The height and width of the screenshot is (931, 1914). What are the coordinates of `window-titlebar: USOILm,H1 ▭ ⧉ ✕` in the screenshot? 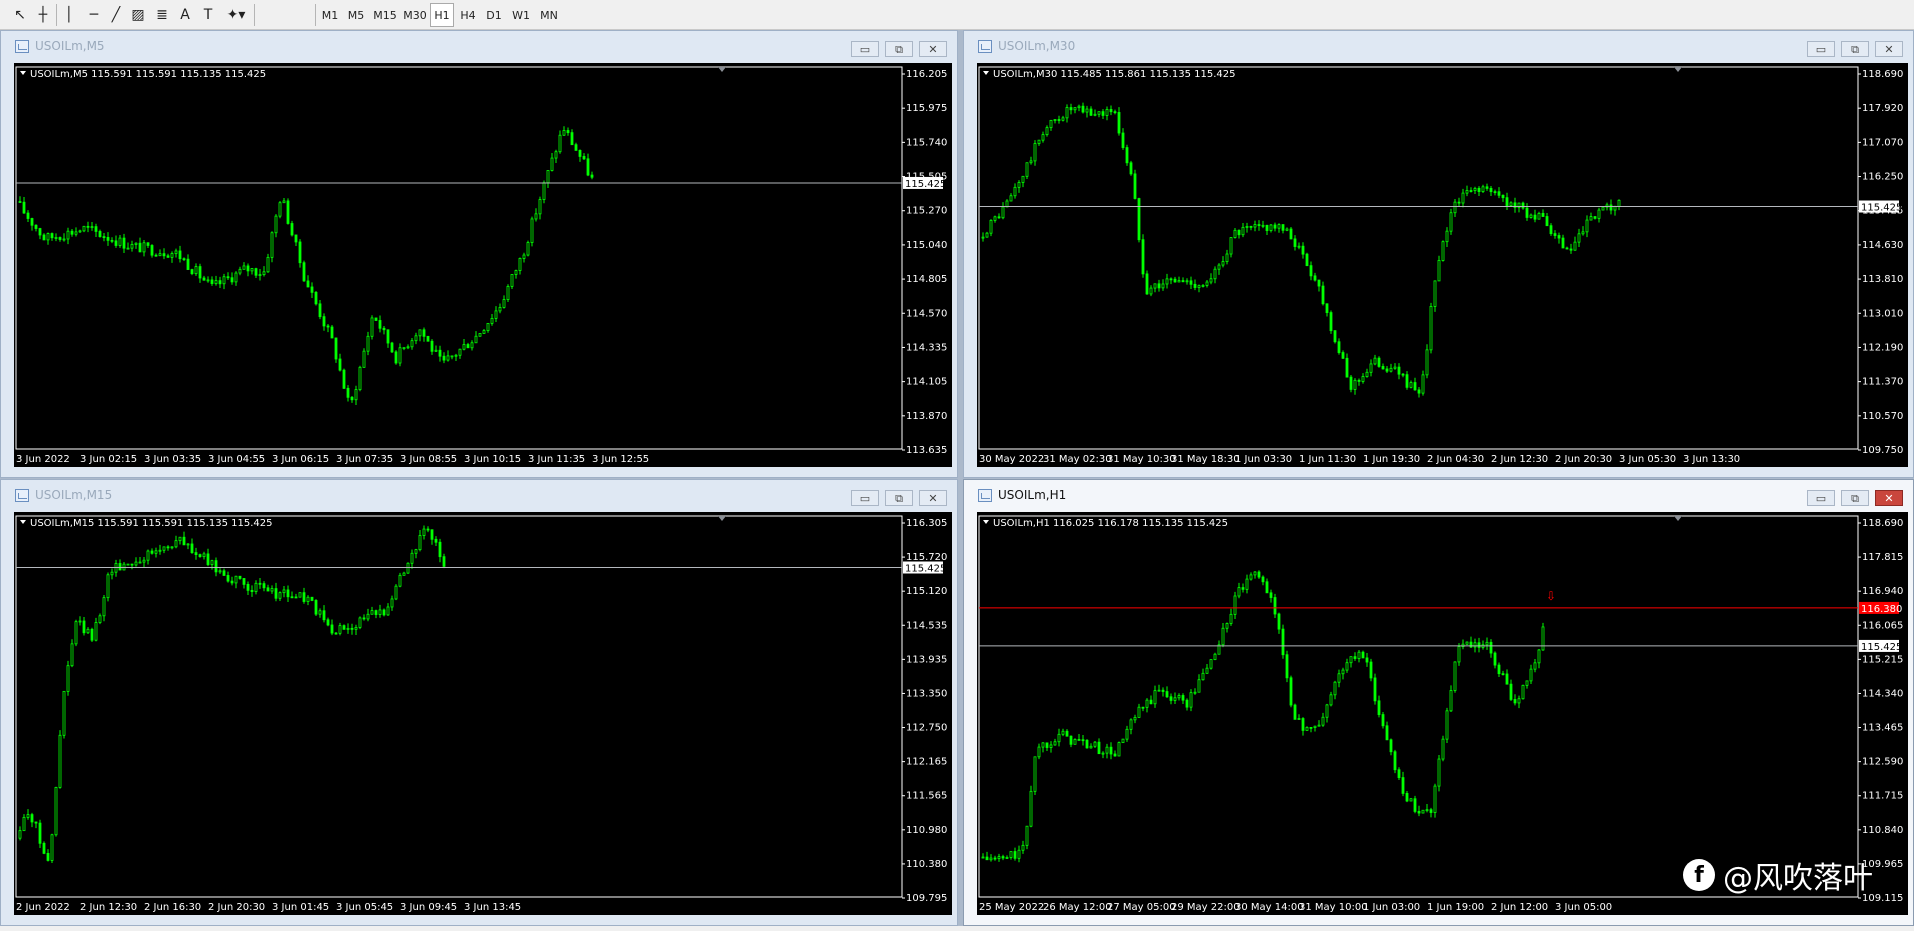 It's located at (1438, 495).